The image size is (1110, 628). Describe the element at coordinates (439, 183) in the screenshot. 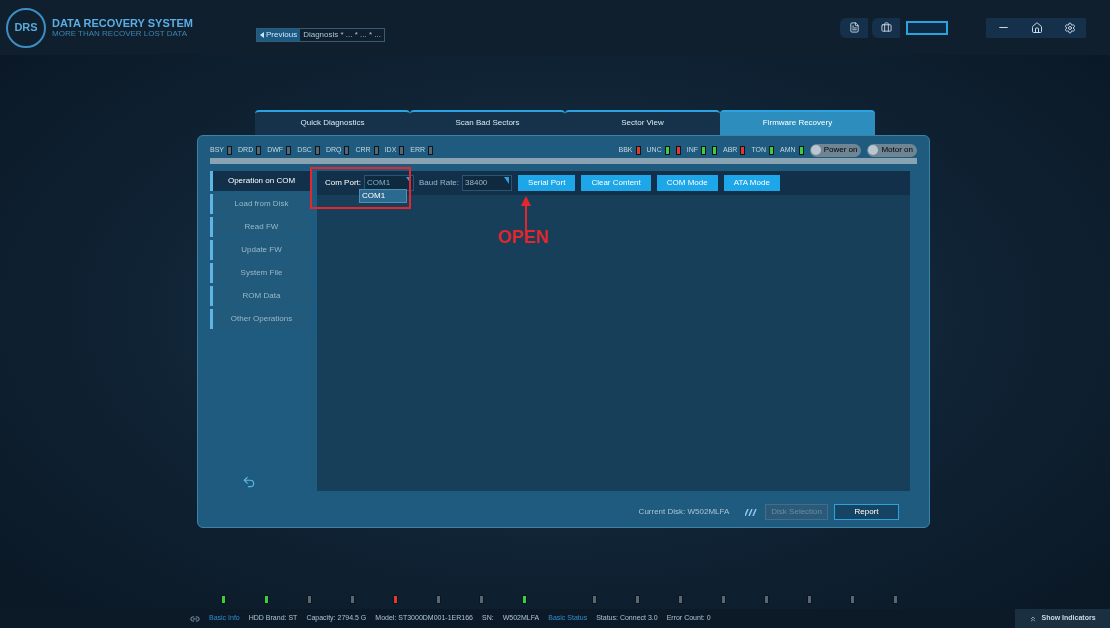

I see `baud-rate-label: Baud Rate:` at that location.